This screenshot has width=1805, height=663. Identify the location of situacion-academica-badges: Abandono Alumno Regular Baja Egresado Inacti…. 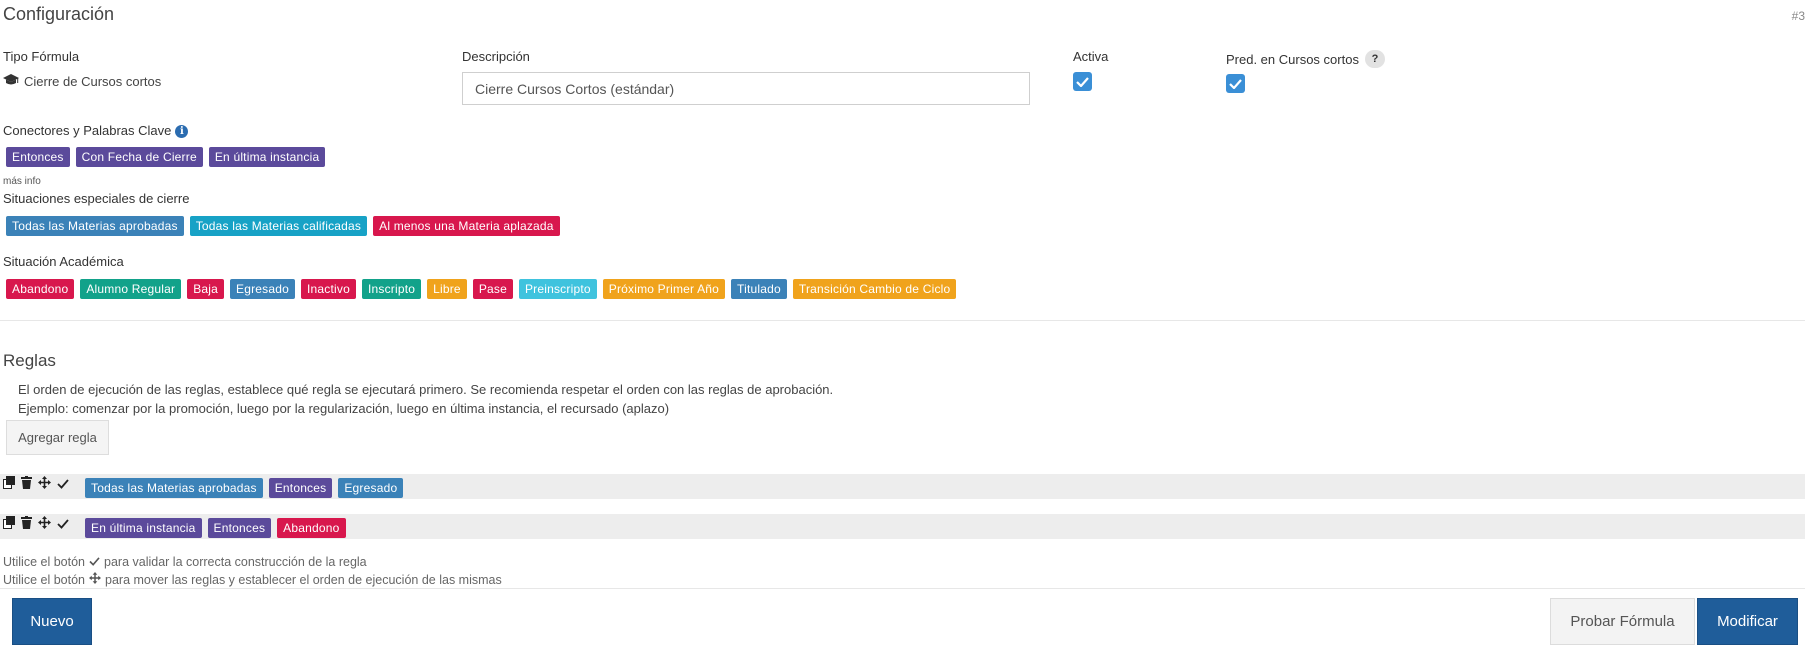
(481, 289).